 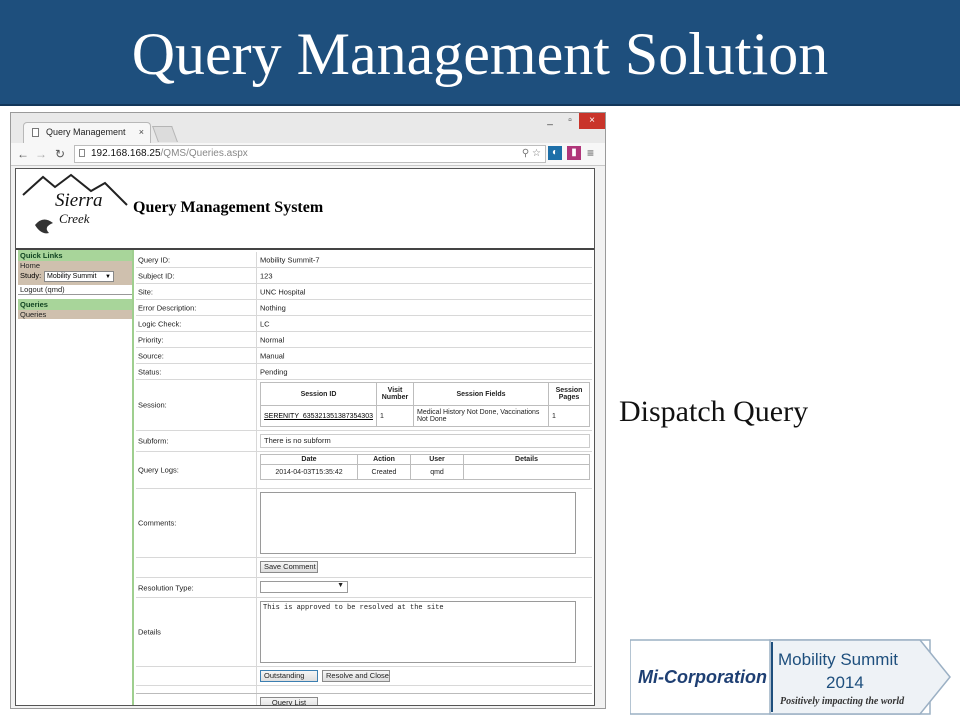 What do you see at coordinates (555, 153) in the screenshot?
I see `extension-icon: ◐` at bounding box center [555, 153].